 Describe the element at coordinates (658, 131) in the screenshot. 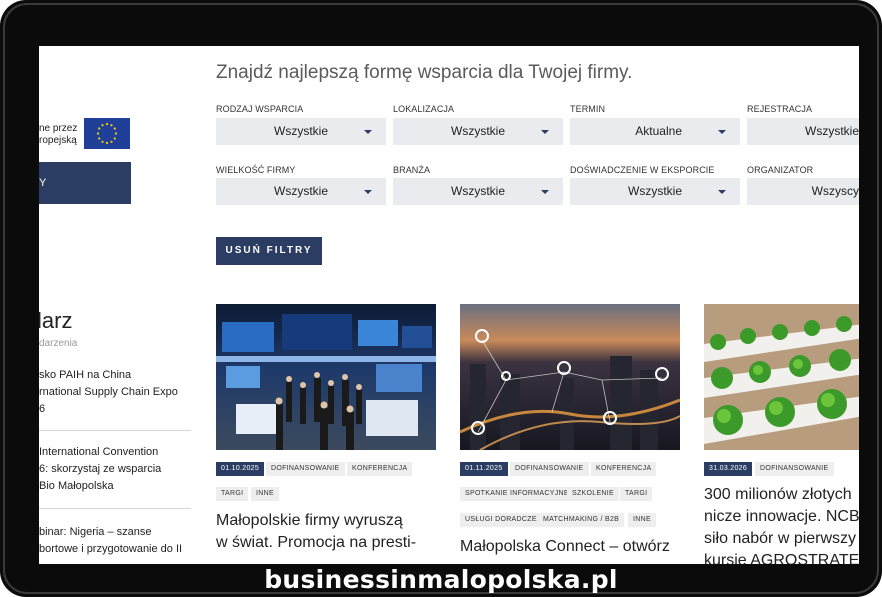

I see `filter-value: Aktualne` at that location.